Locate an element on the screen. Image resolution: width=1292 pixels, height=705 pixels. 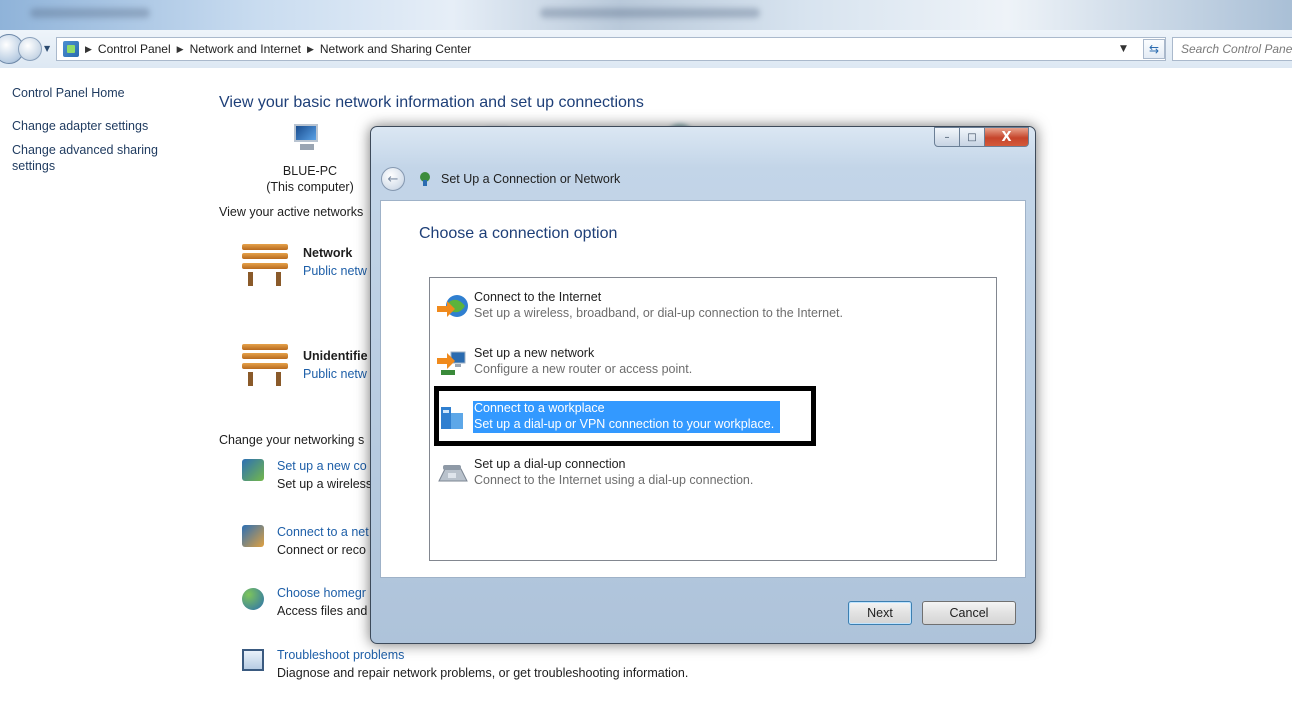
breadcrumb-sharing-center: Network and Sharing Center is located at coordinates (395, 49).